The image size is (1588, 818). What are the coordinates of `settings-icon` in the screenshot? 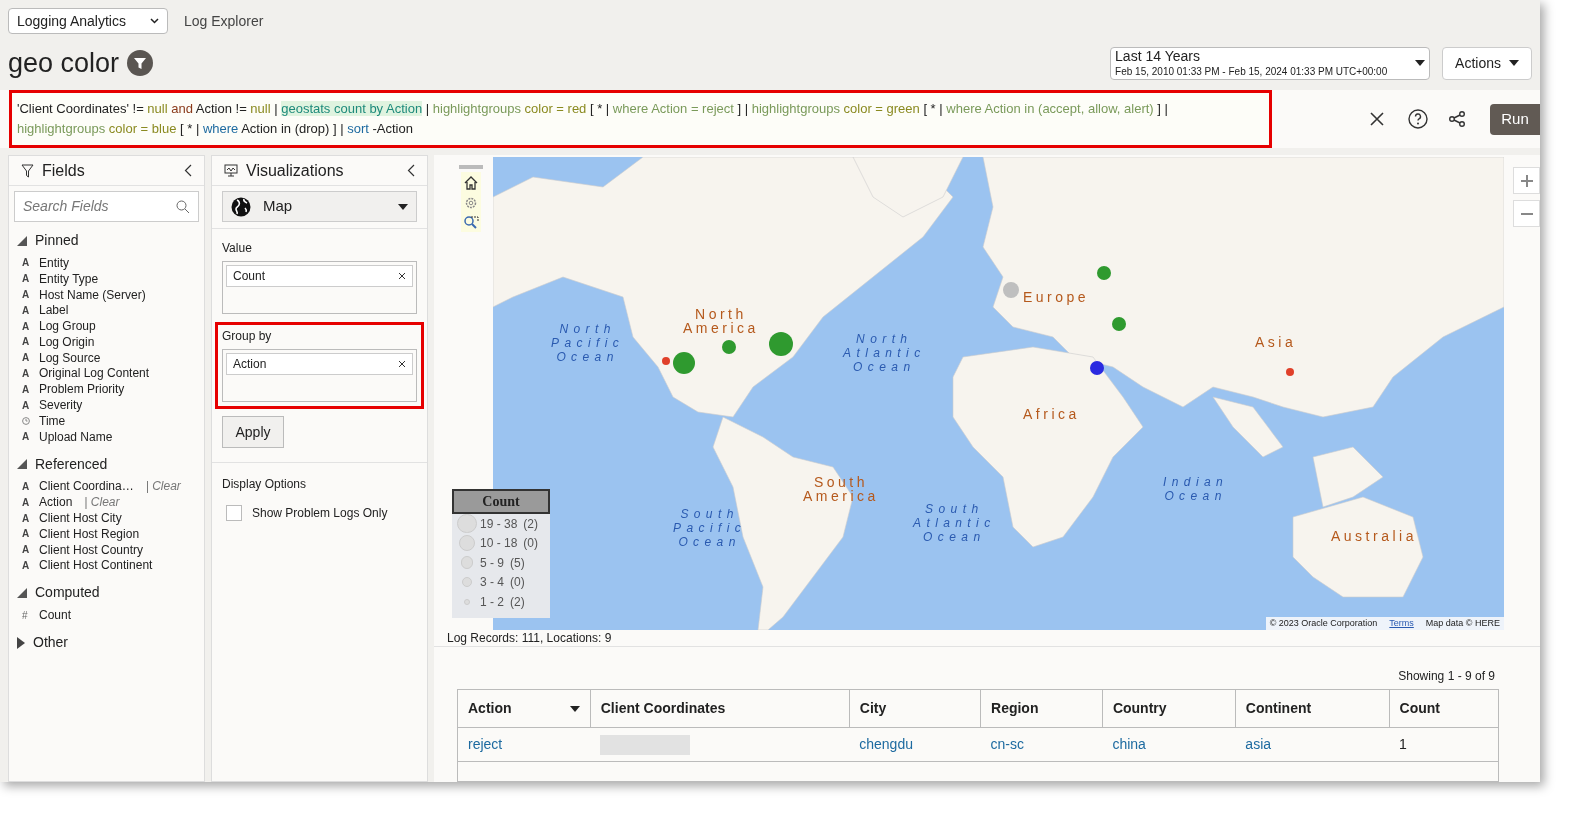 It's located at (471, 203).